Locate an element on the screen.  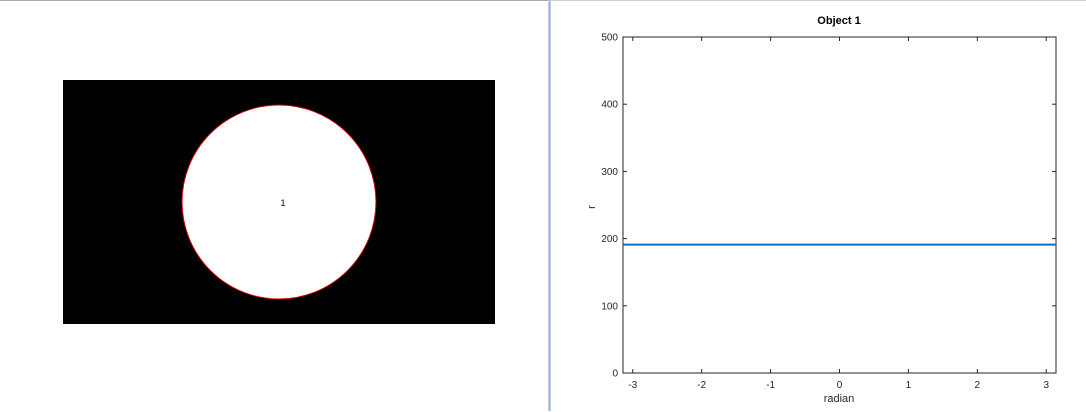
y-tick-label: 400 is located at coordinates (609, 105).